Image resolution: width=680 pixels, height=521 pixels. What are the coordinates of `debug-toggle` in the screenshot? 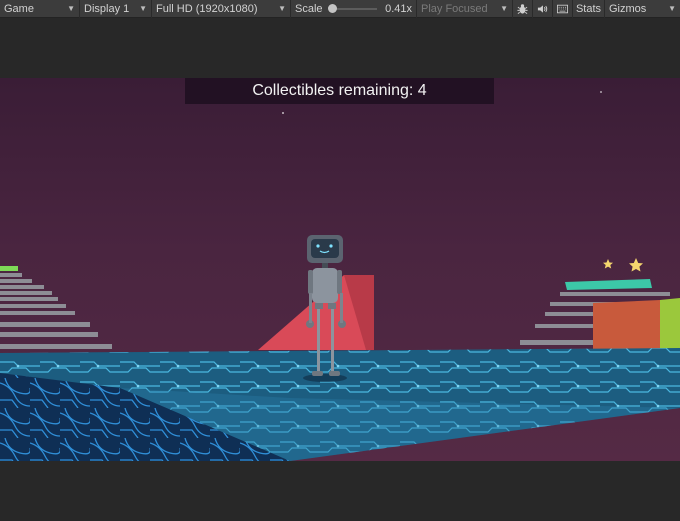 It's located at (523, 9).